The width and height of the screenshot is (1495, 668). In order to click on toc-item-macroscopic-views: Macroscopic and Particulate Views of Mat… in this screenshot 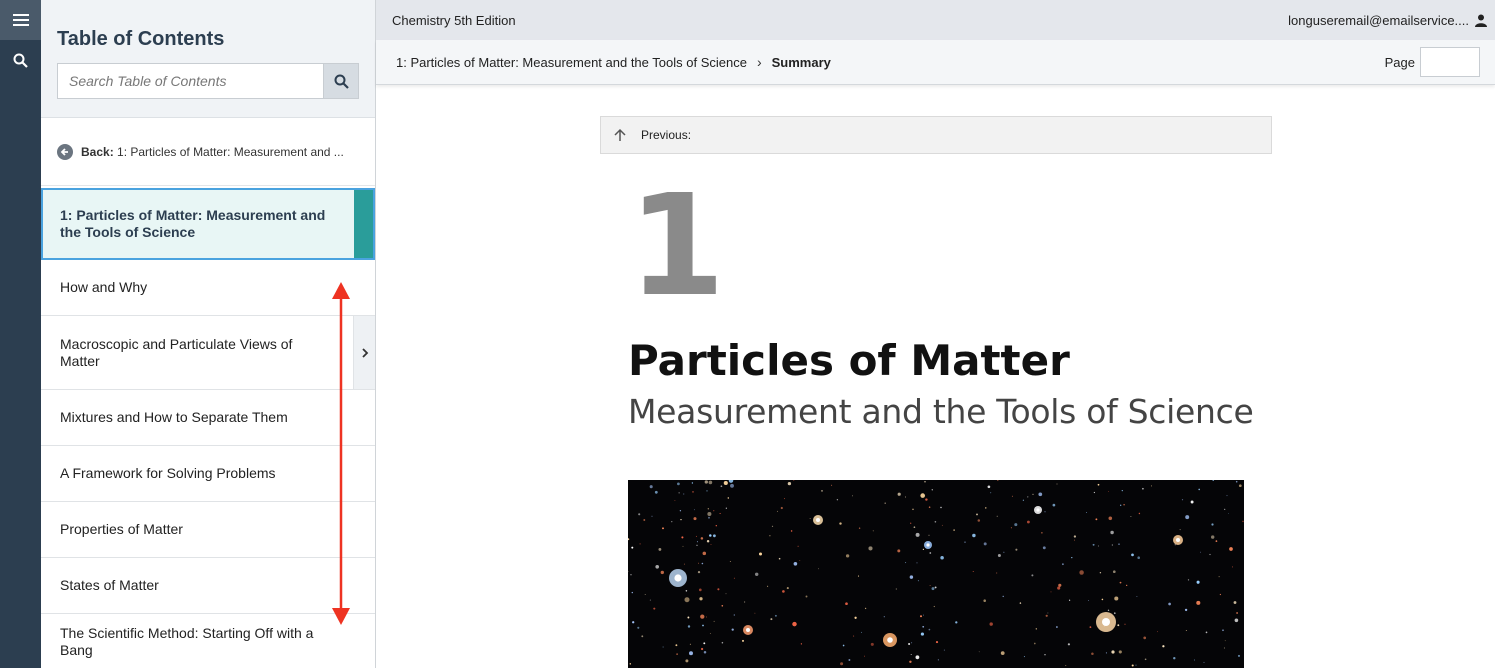, I will do `click(208, 353)`.